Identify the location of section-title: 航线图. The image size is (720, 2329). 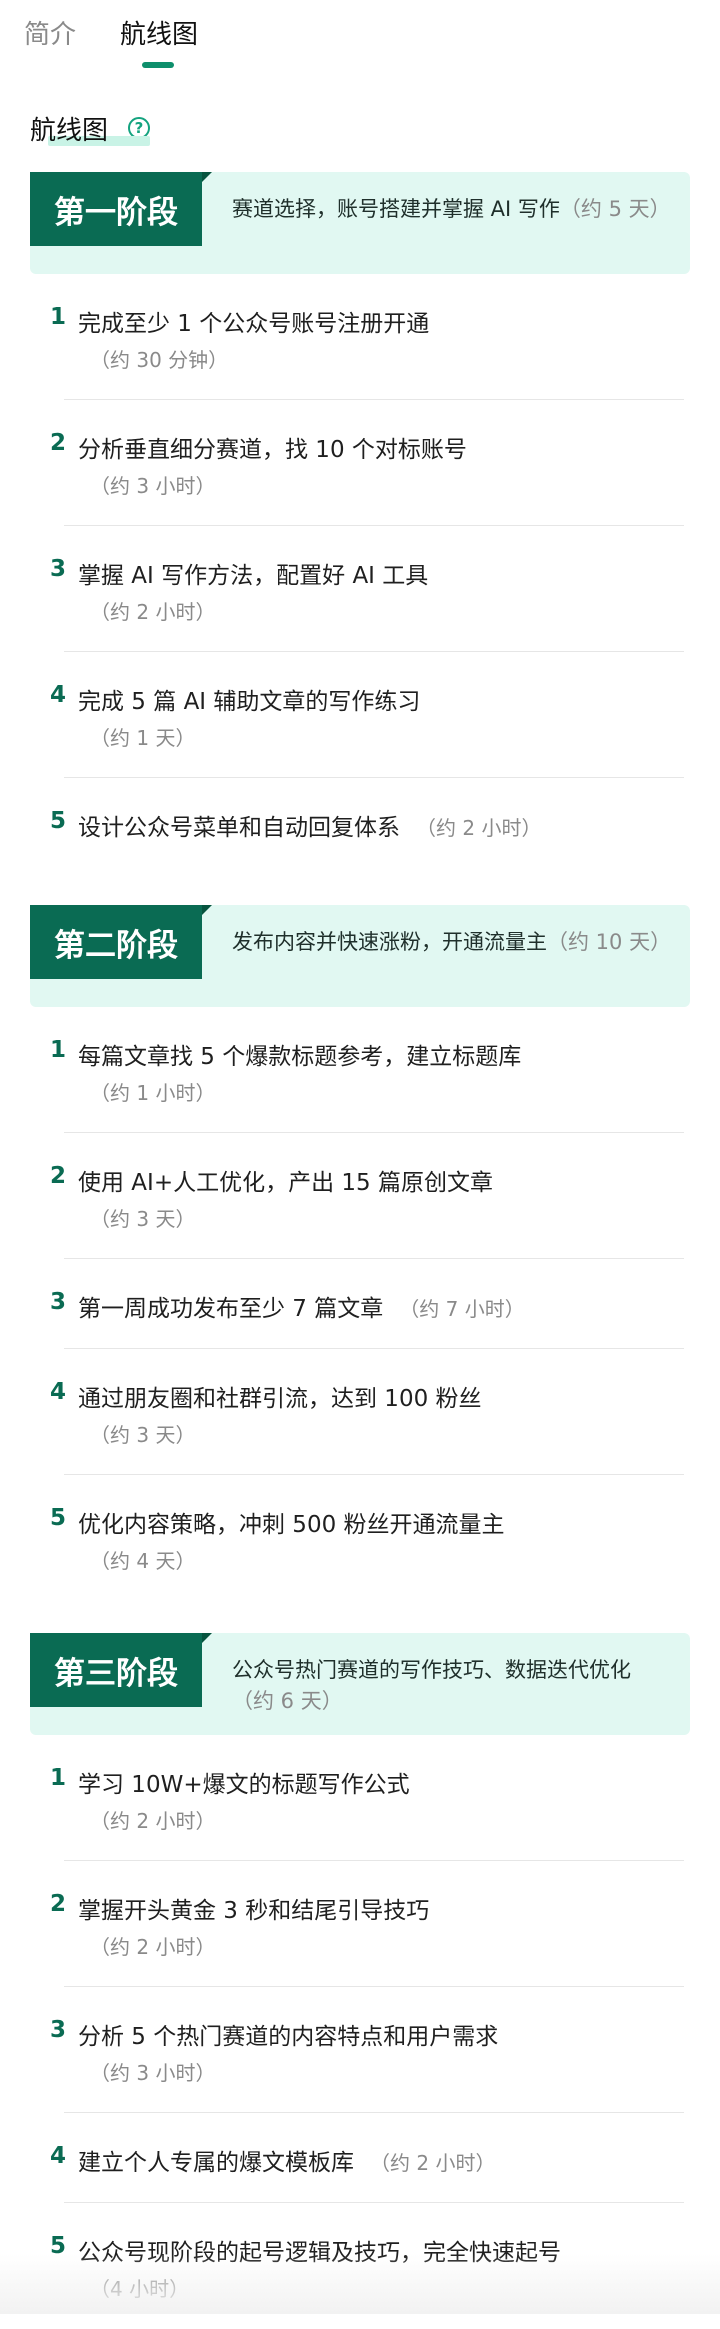
(69, 130).